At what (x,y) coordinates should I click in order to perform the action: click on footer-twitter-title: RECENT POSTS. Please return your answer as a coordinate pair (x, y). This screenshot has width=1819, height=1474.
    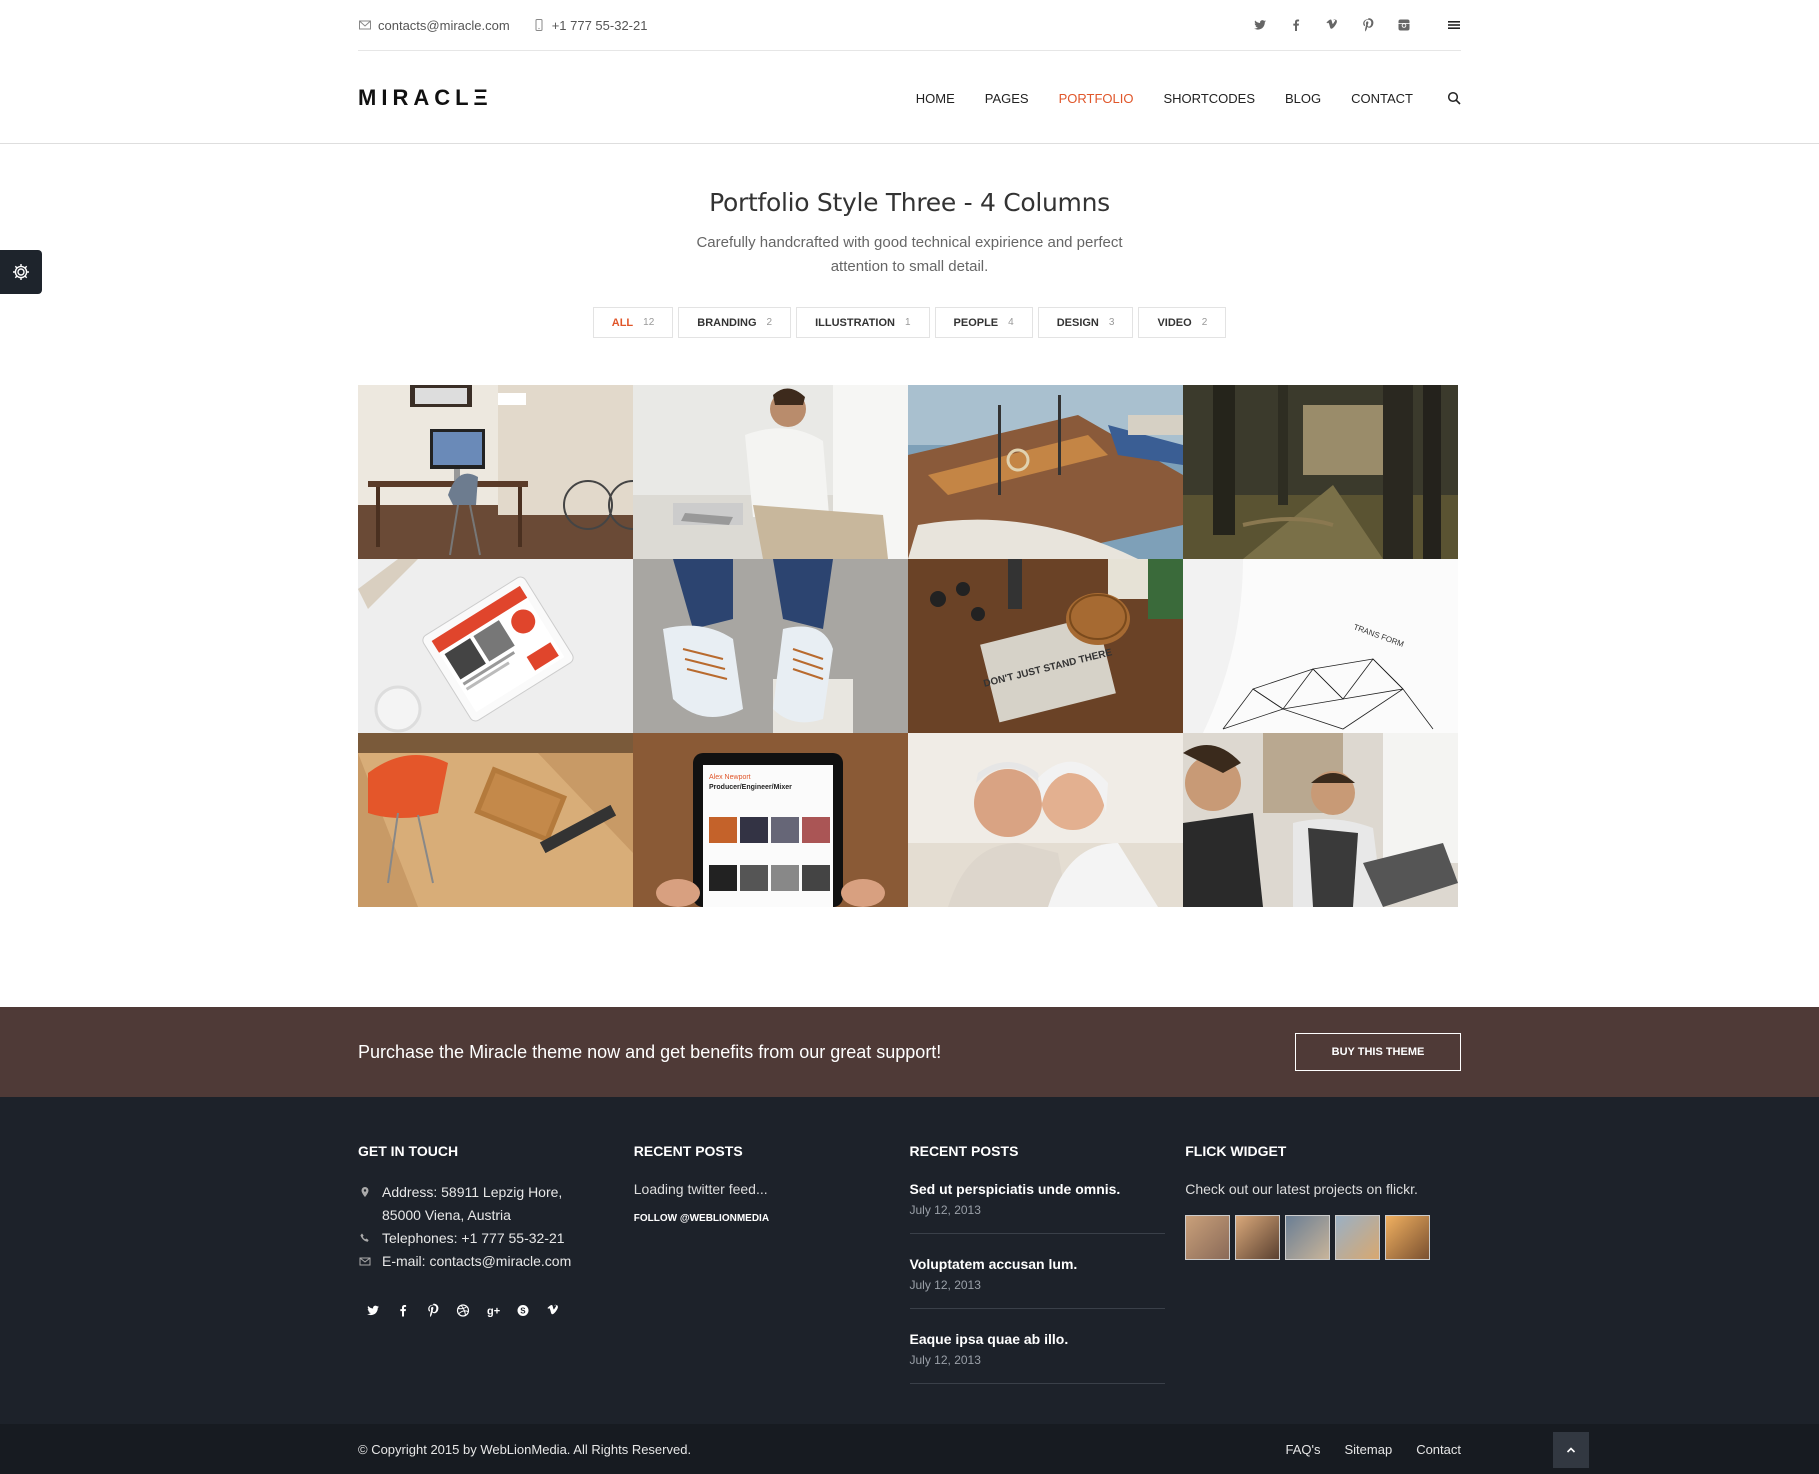
    Looking at the image, I should click on (688, 1151).